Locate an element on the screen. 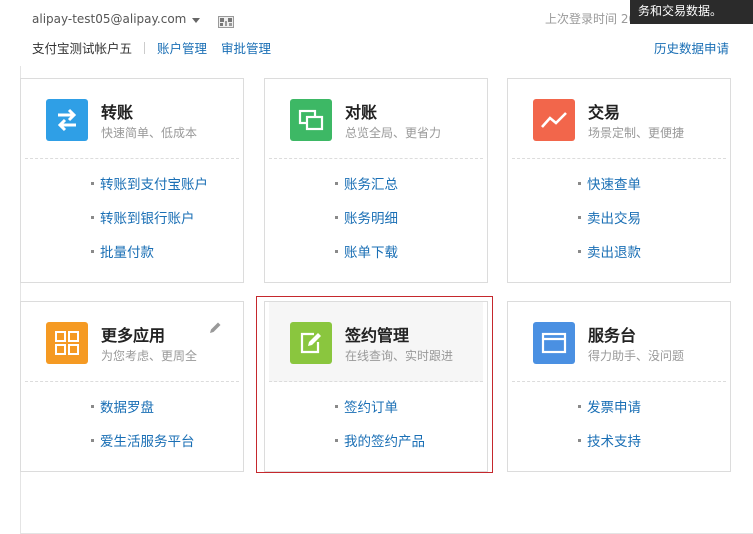 Image resolution: width=753 pixels, height=534 pixels. card-service-desk: 服务台 得力助手、没问题 发票申请 技术支持 is located at coordinates (619, 386).